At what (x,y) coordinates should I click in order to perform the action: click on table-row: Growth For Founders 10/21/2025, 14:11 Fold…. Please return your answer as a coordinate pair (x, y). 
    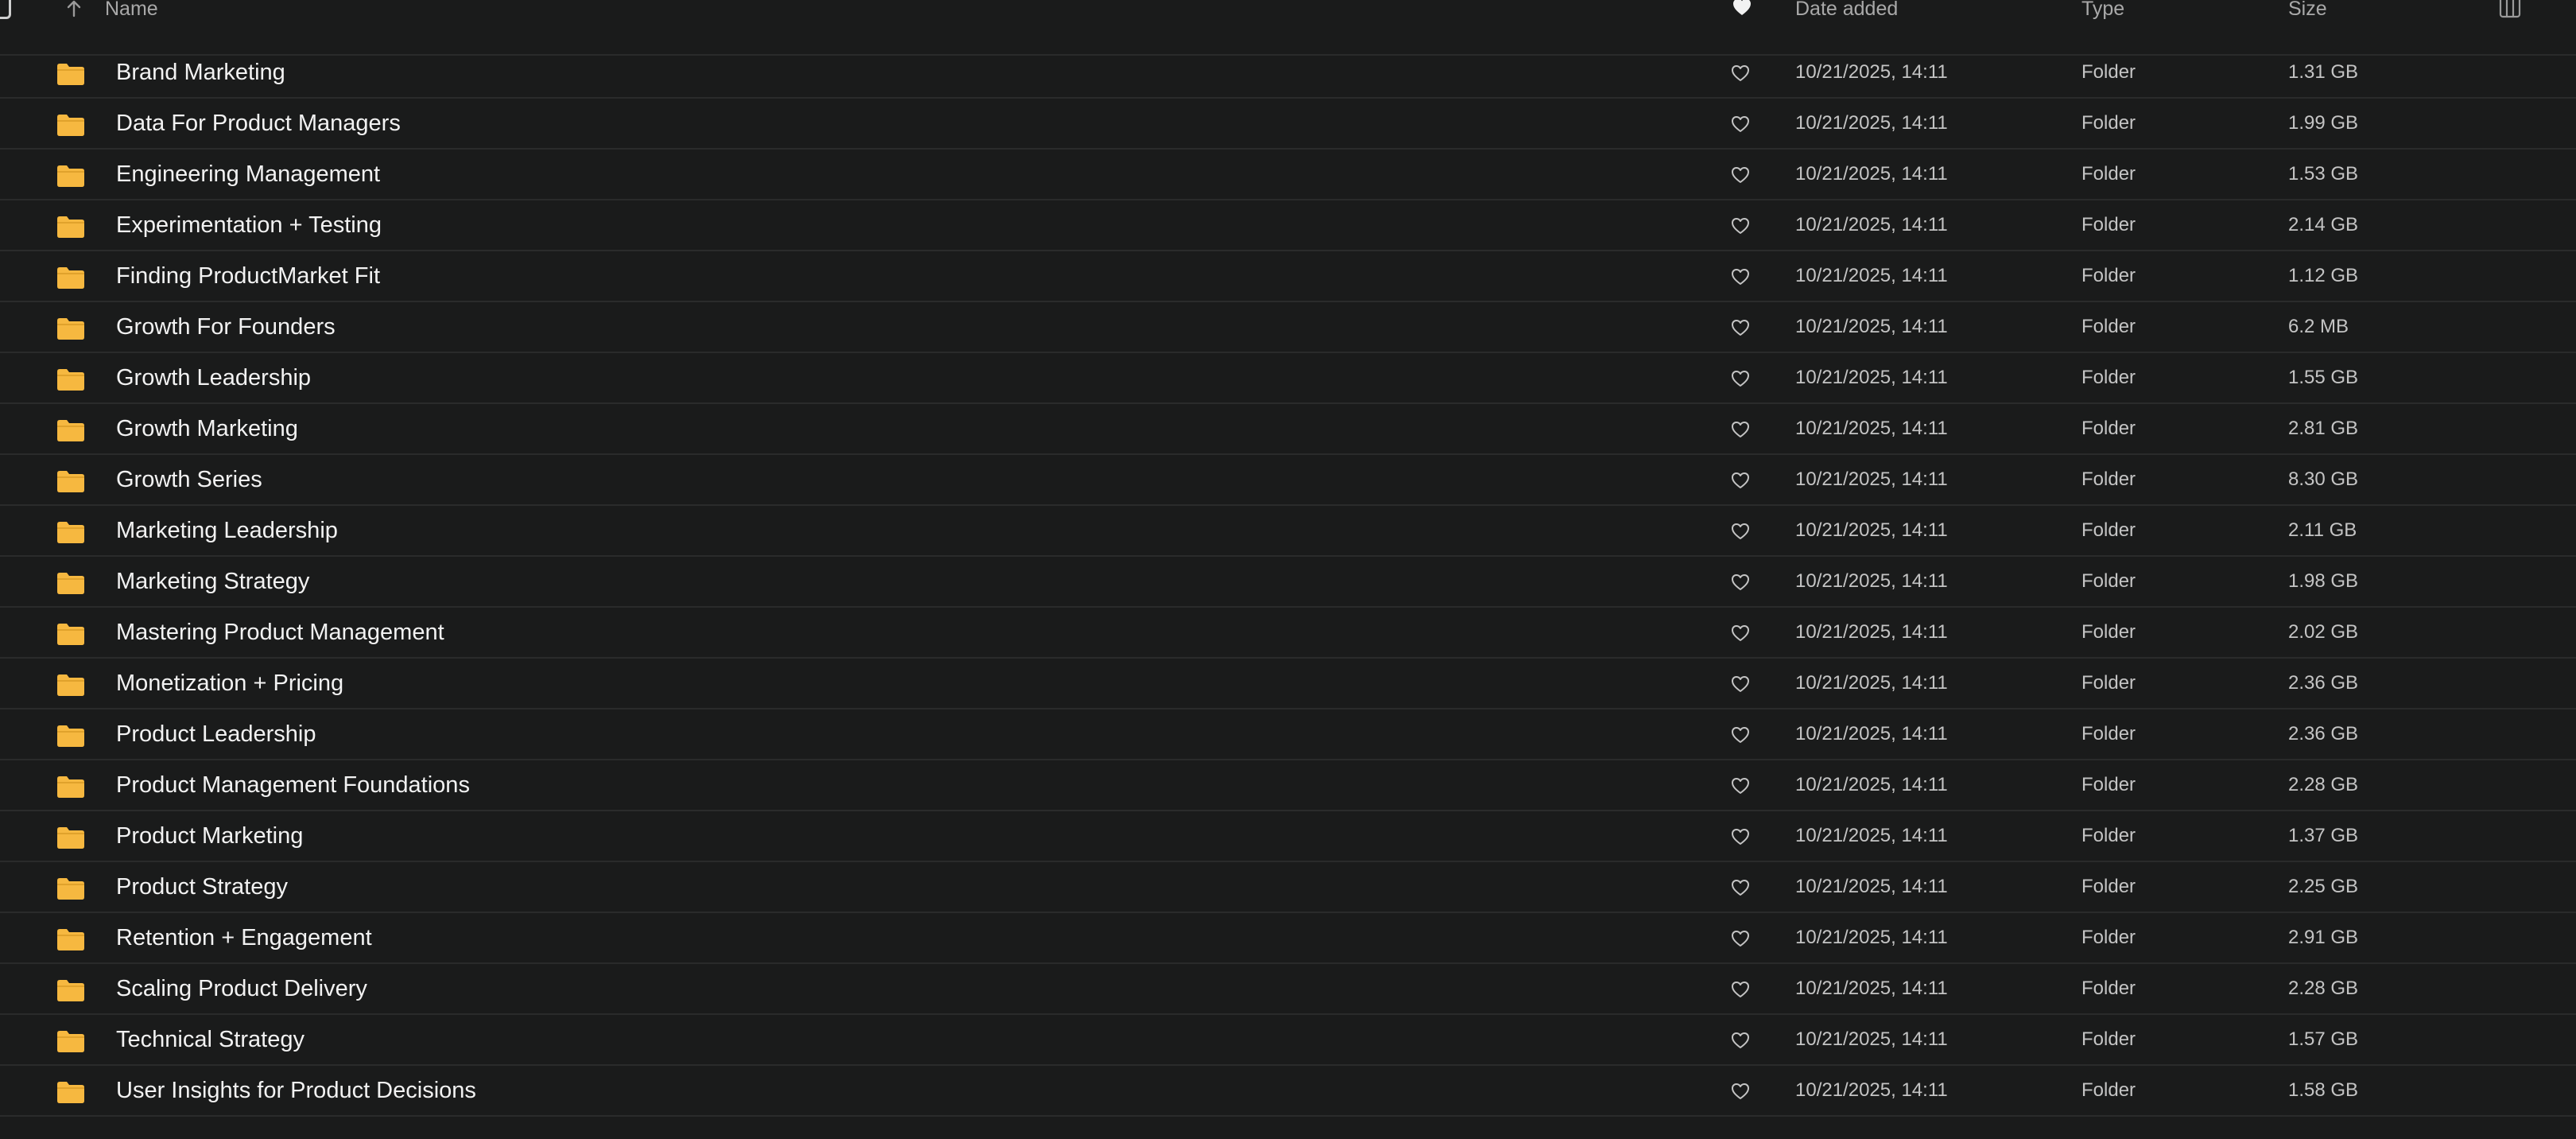
    Looking at the image, I should click on (1288, 327).